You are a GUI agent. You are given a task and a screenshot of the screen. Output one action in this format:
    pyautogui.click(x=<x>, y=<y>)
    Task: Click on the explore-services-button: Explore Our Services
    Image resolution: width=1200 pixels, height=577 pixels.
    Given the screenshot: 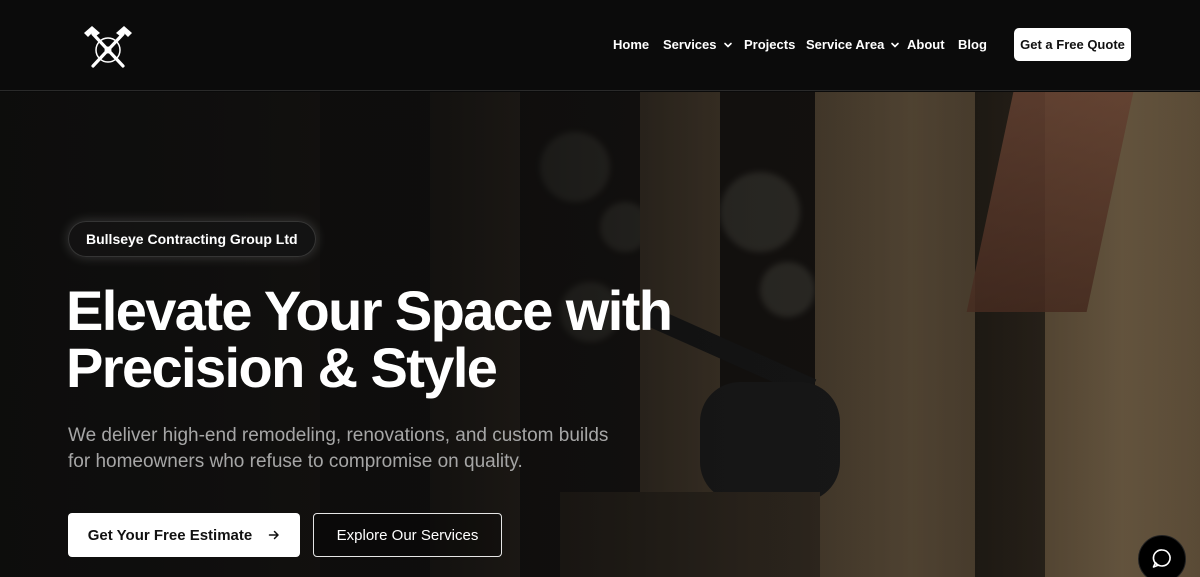 What is the action you would take?
    pyautogui.click(x=407, y=535)
    